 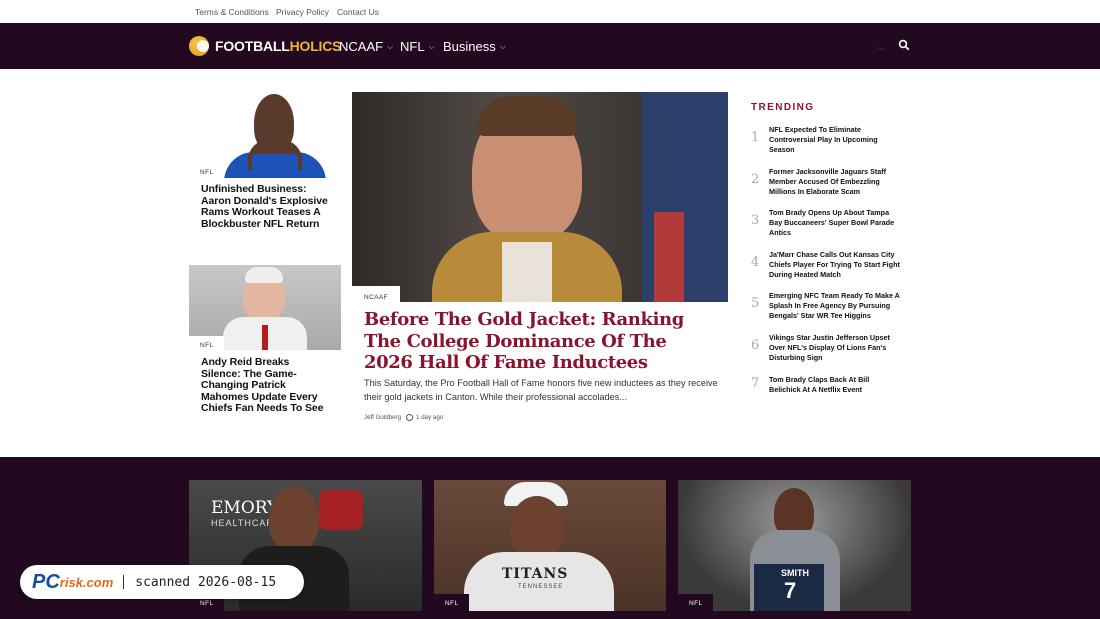 I want to click on author-link: Jeff Goldberg, so click(x=382, y=417).